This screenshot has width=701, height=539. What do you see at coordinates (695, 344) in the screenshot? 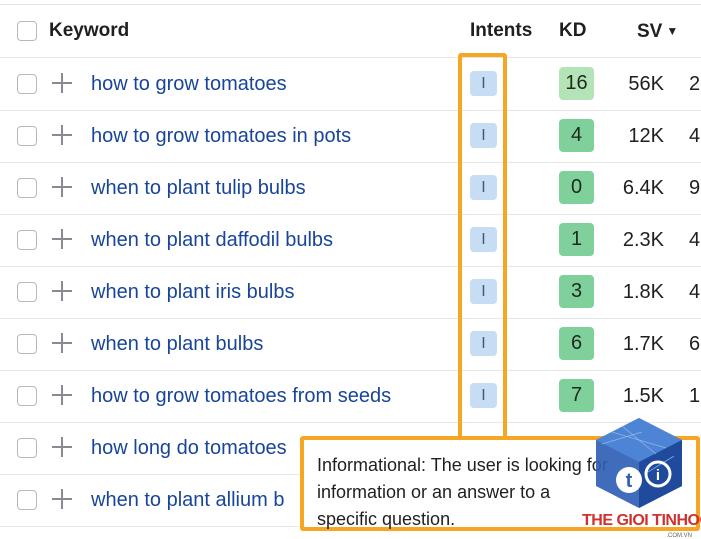
I see `next-column-value: 6` at bounding box center [695, 344].